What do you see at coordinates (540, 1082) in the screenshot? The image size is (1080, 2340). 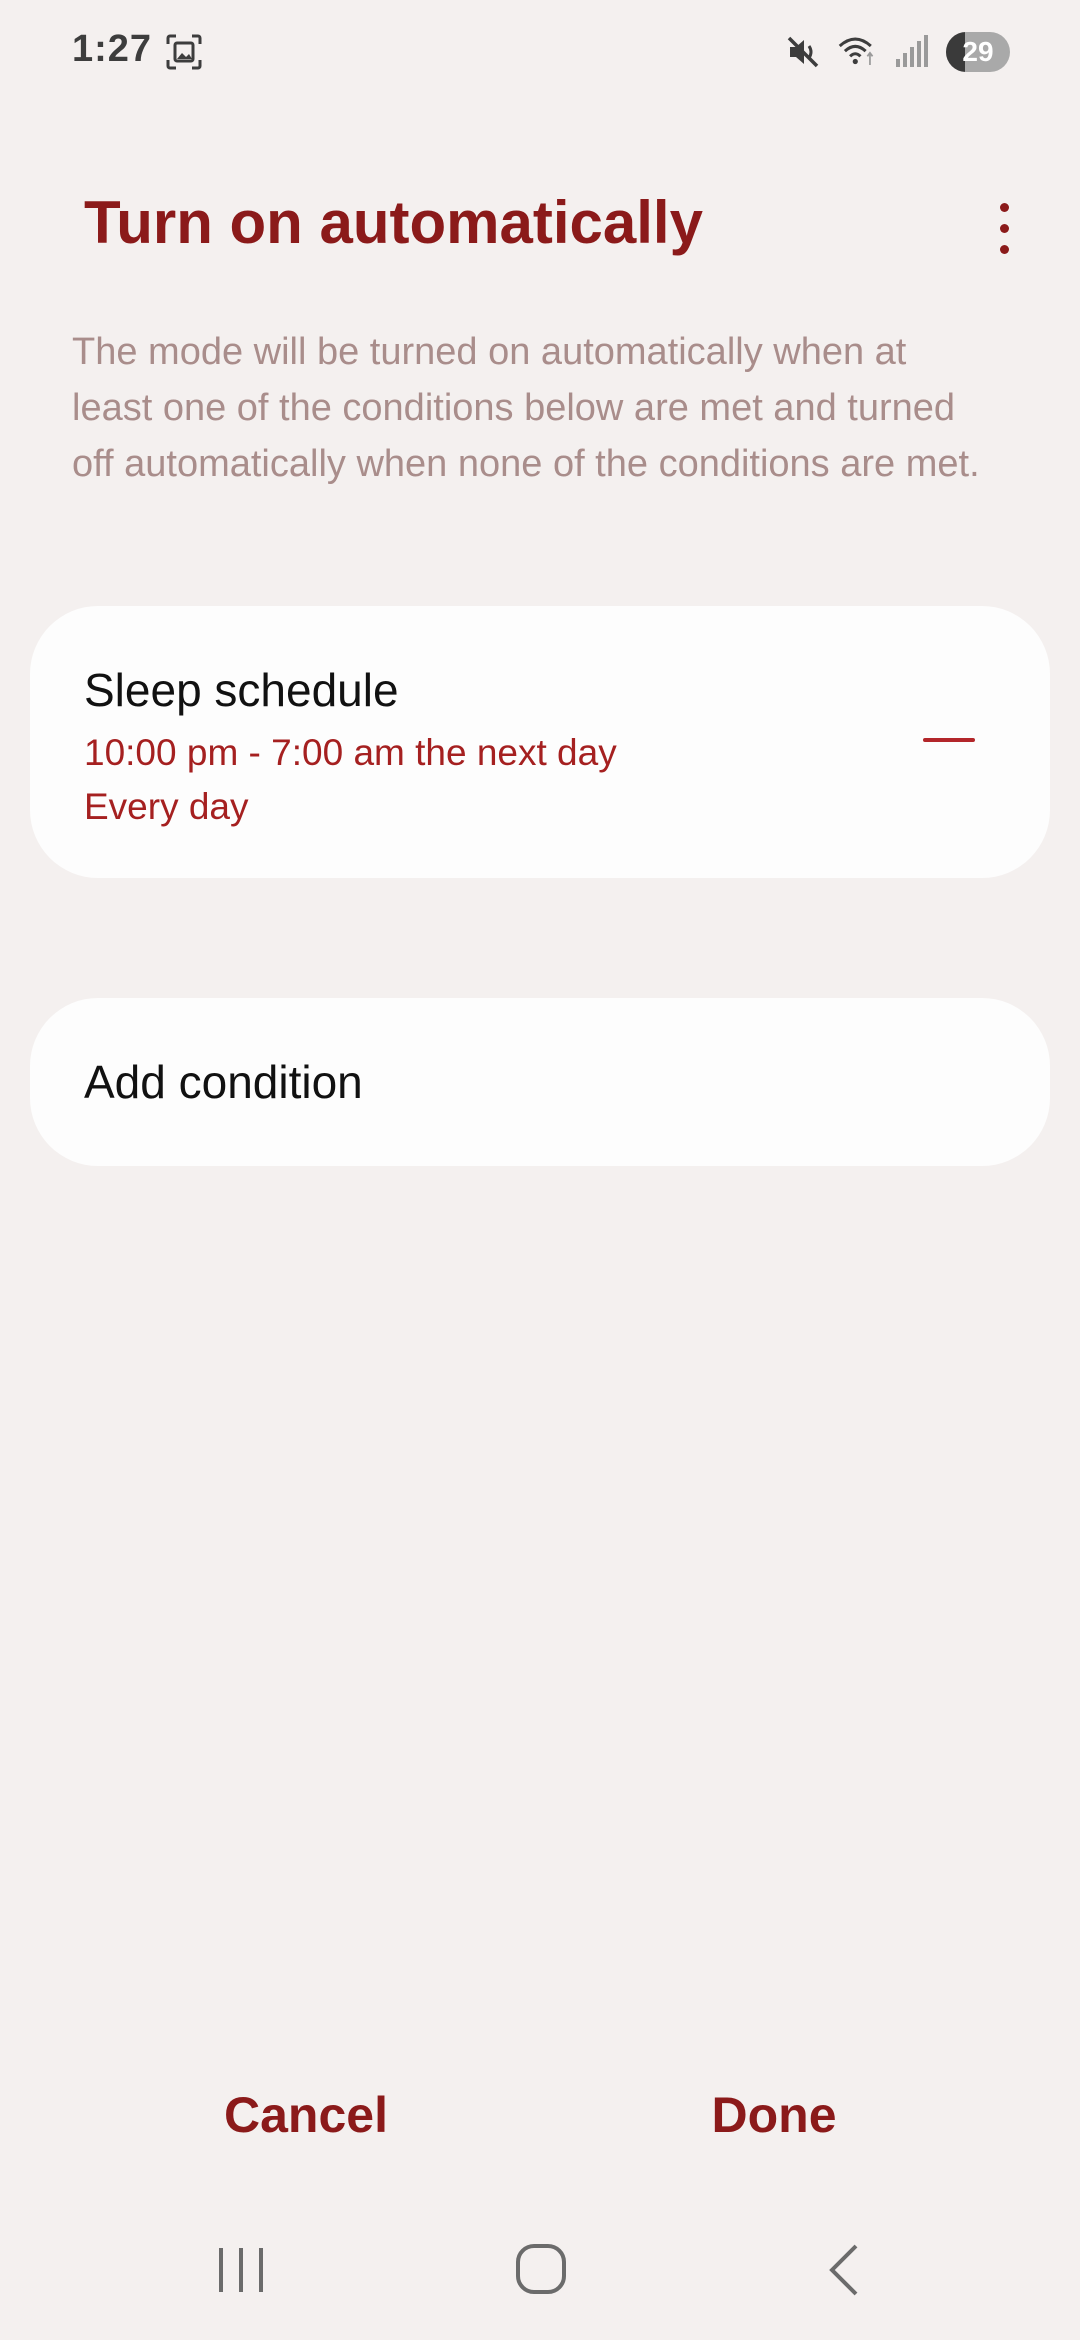 I see `add-condition-button: Add condition` at bounding box center [540, 1082].